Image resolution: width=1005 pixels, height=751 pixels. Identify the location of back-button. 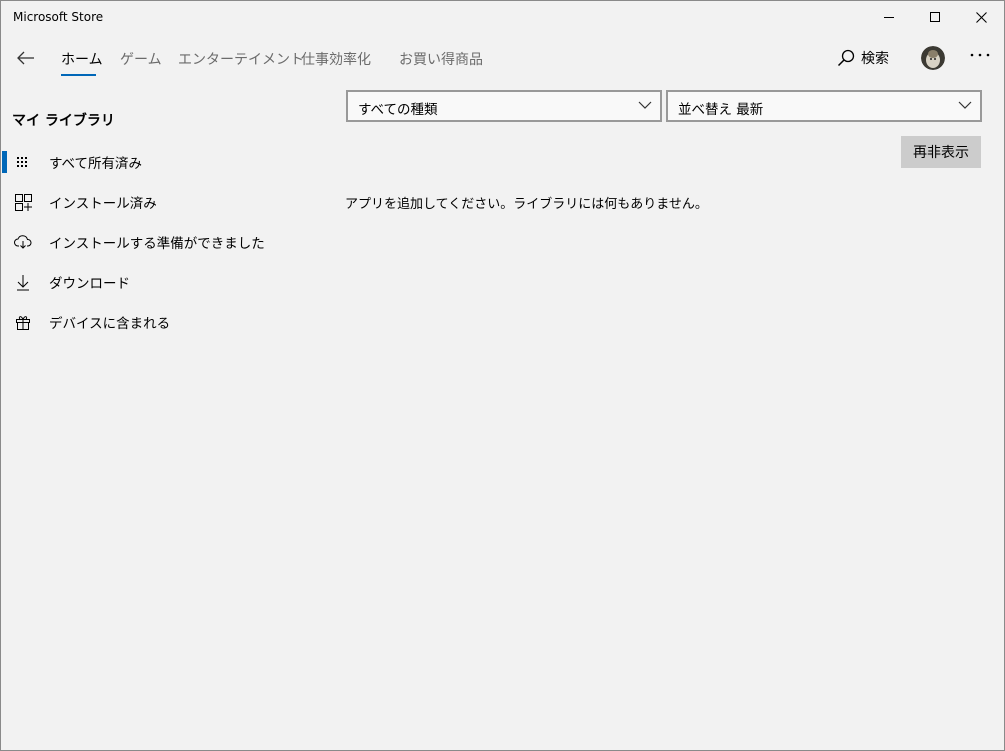
(26, 58).